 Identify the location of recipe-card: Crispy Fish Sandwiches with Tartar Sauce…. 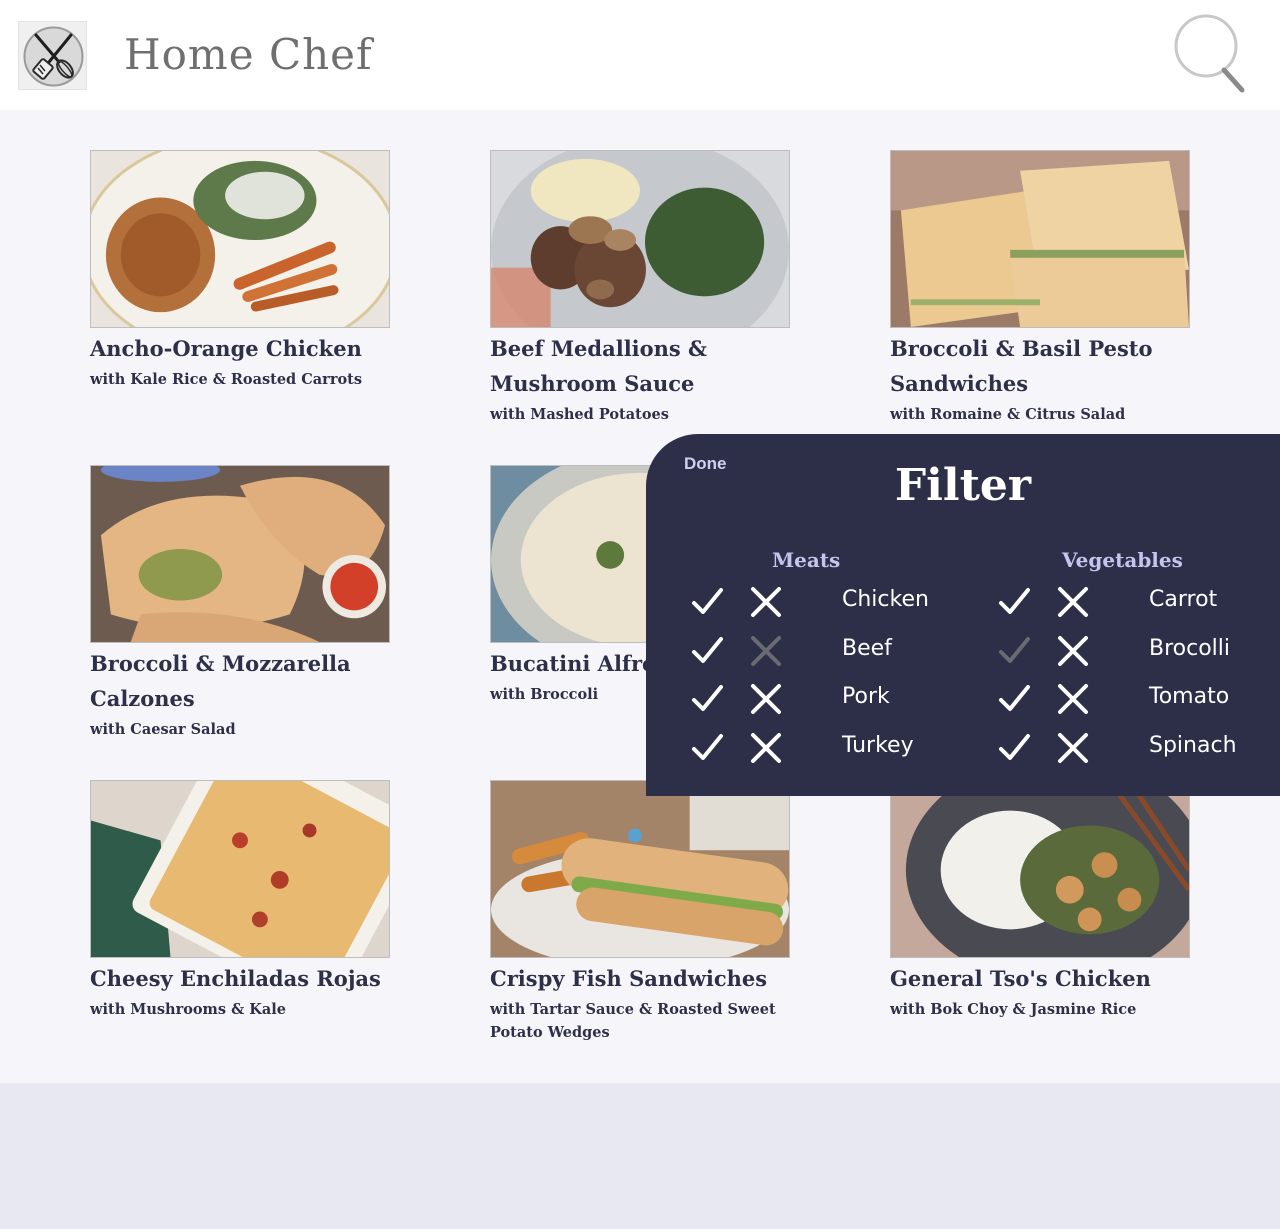
(640, 912).